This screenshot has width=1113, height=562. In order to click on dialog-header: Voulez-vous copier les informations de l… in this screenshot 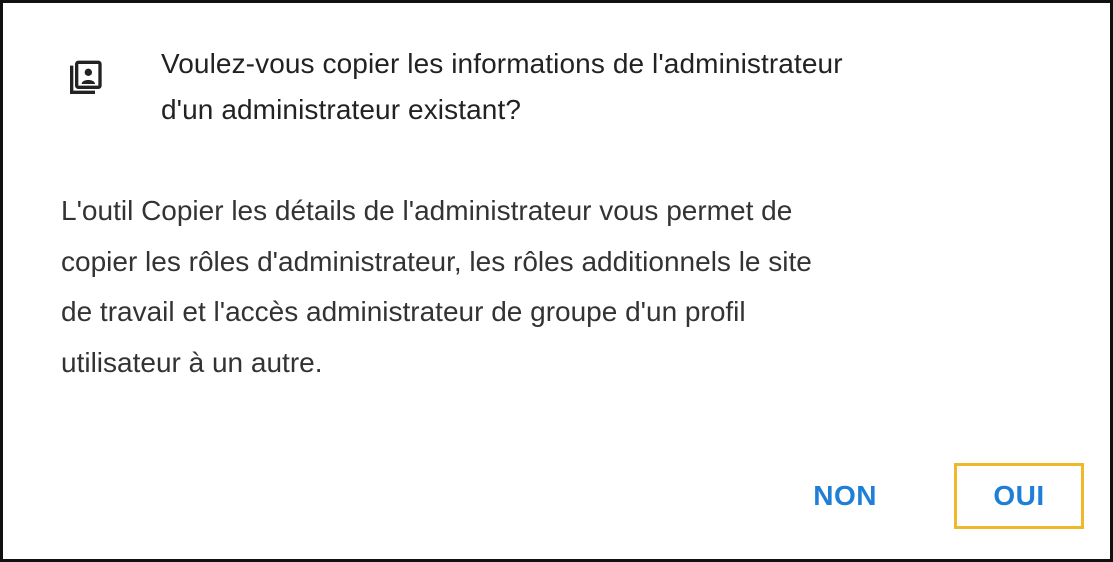, I will do `click(565, 87)`.